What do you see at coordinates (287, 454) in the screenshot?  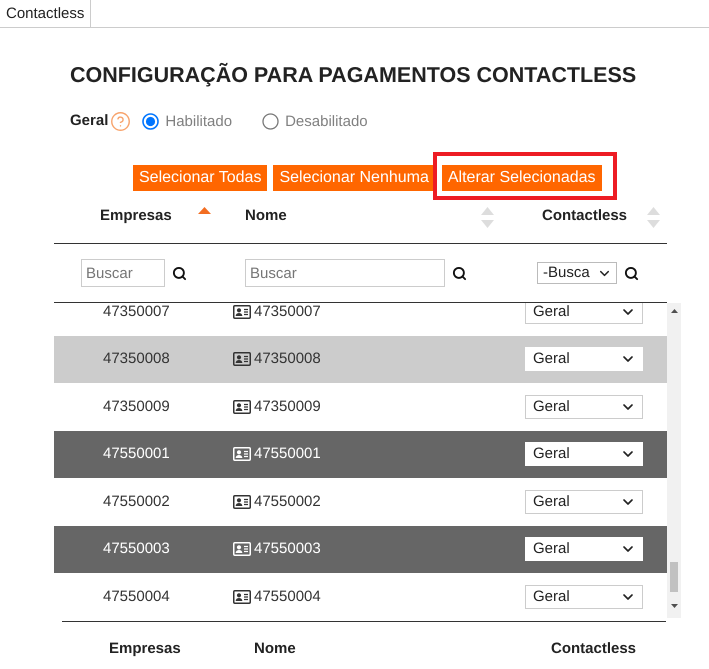 I see `company-name: 47550001` at bounding box center [287, 454].